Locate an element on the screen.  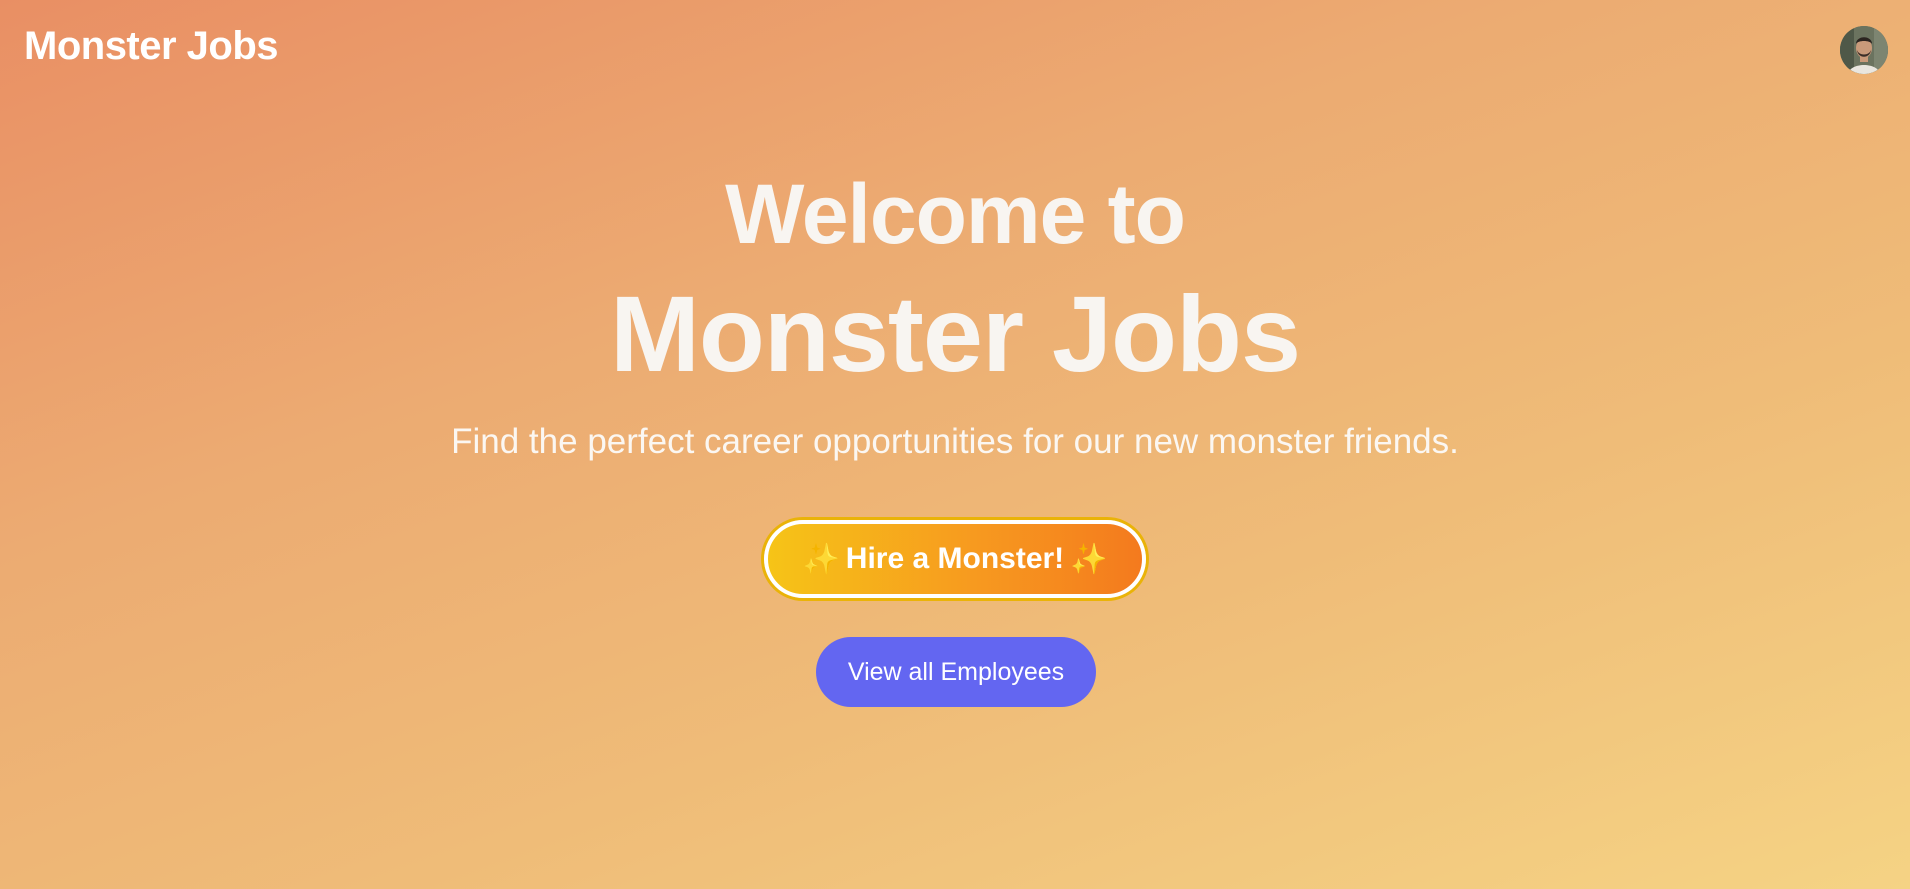
view-all-employees-button: View all Employees is located at coordinates (956, 672).